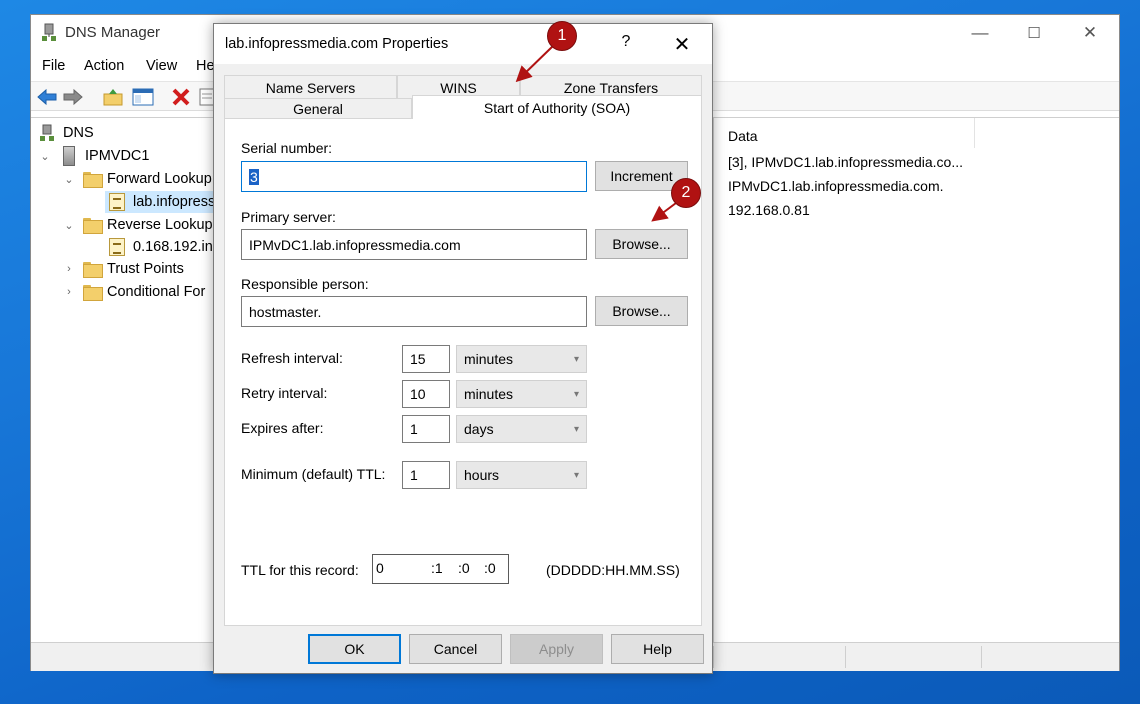  I want to click on minimum-ttl-input: 1, so click(426, 475).